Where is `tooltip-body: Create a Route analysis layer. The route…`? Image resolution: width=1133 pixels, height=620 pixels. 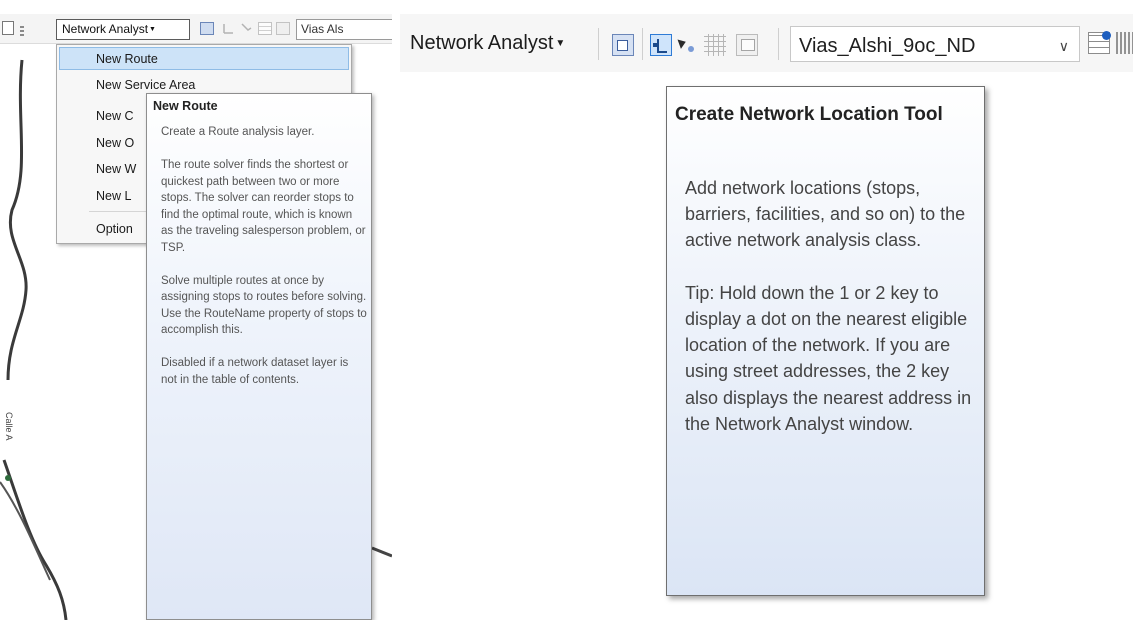 tooltip-body: Create a Route analysis layer. The route… is located at coordinates (264, 256).